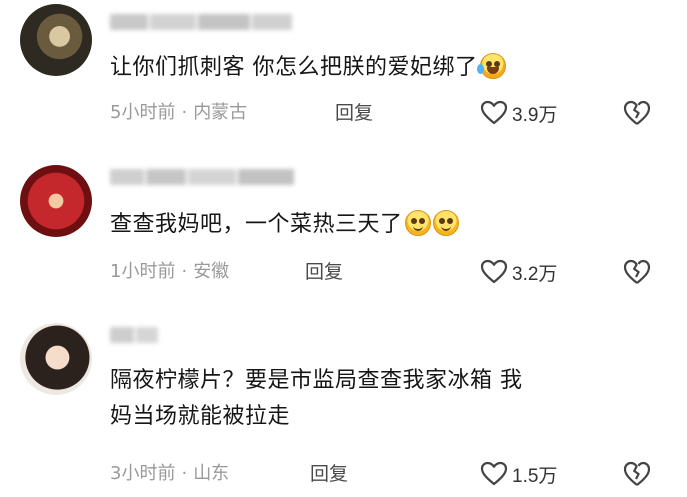 The width and height of the screenshot is (687, 497). Describe the element at coordinates (220, 112) in the screenshot. I see `comment-location: 内蒙古` at that location.